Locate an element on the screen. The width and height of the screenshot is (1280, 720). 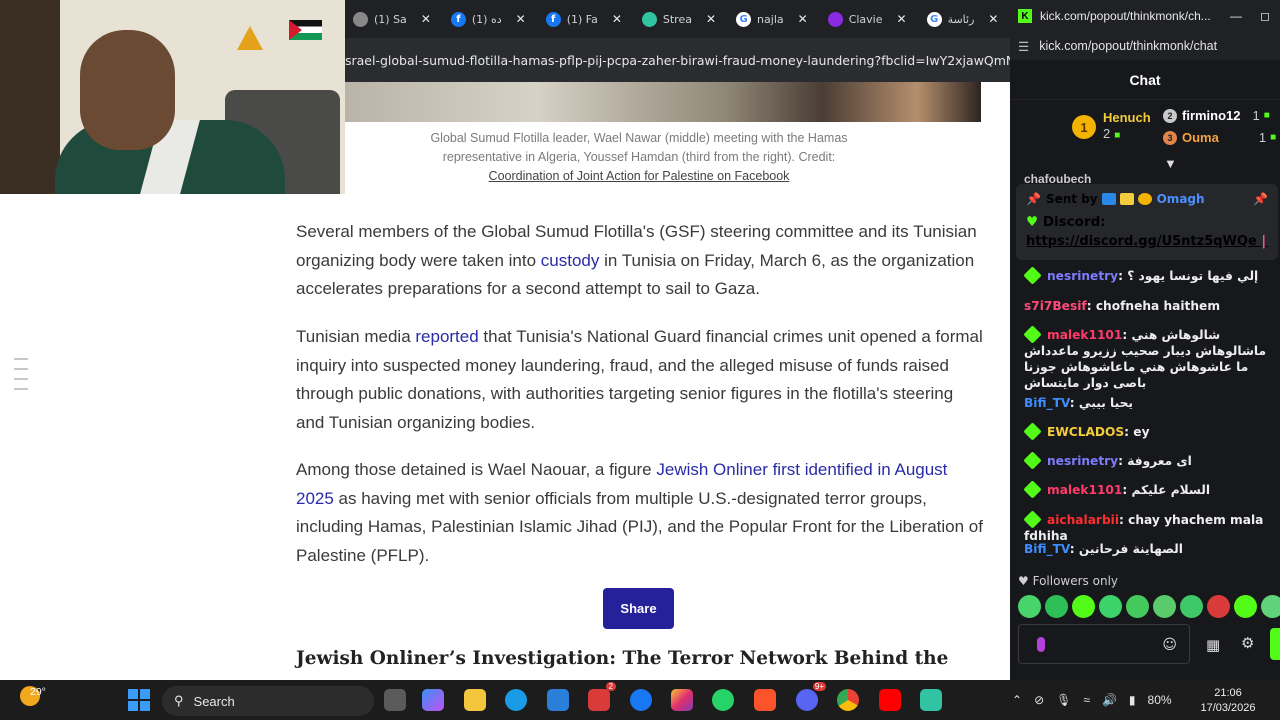
start-button is located at coordinates (139, 700).